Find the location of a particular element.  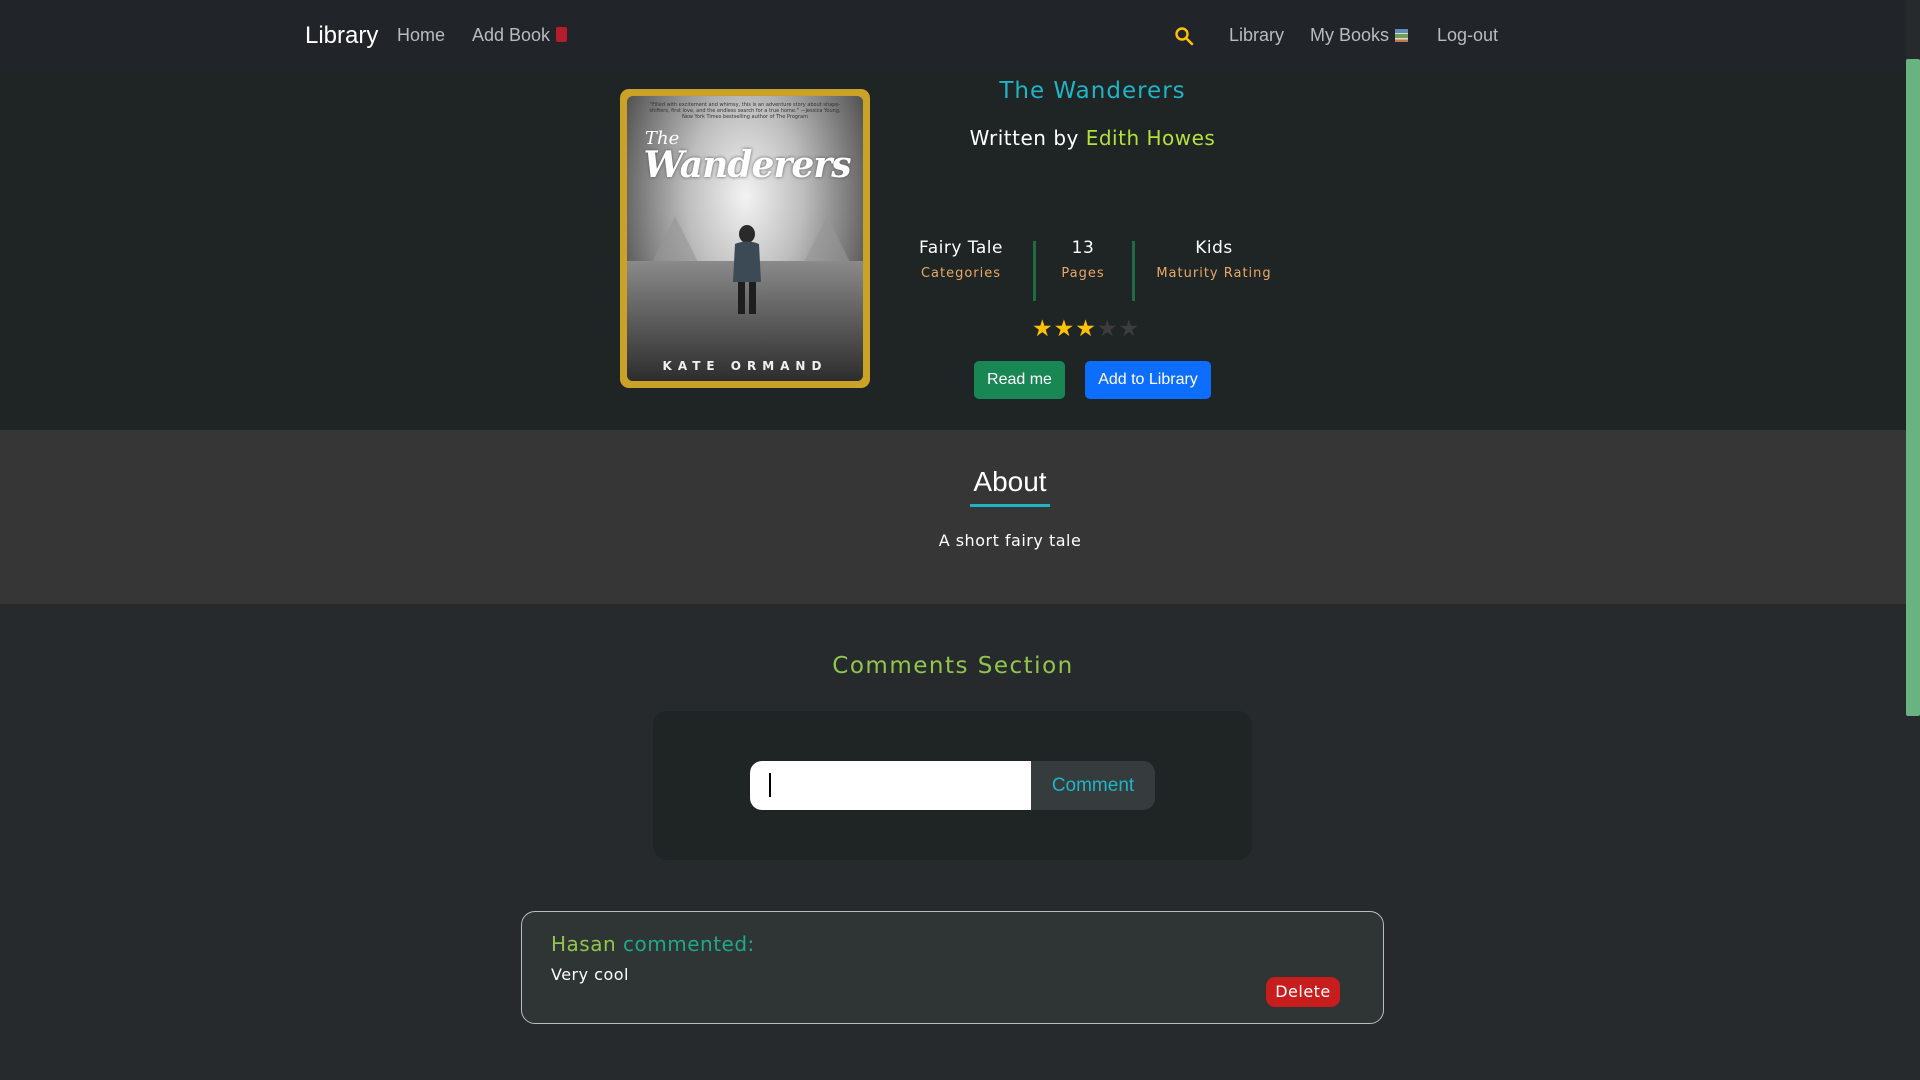

stat-category-value: Fairy Tale is located at coordinates (961, 248).